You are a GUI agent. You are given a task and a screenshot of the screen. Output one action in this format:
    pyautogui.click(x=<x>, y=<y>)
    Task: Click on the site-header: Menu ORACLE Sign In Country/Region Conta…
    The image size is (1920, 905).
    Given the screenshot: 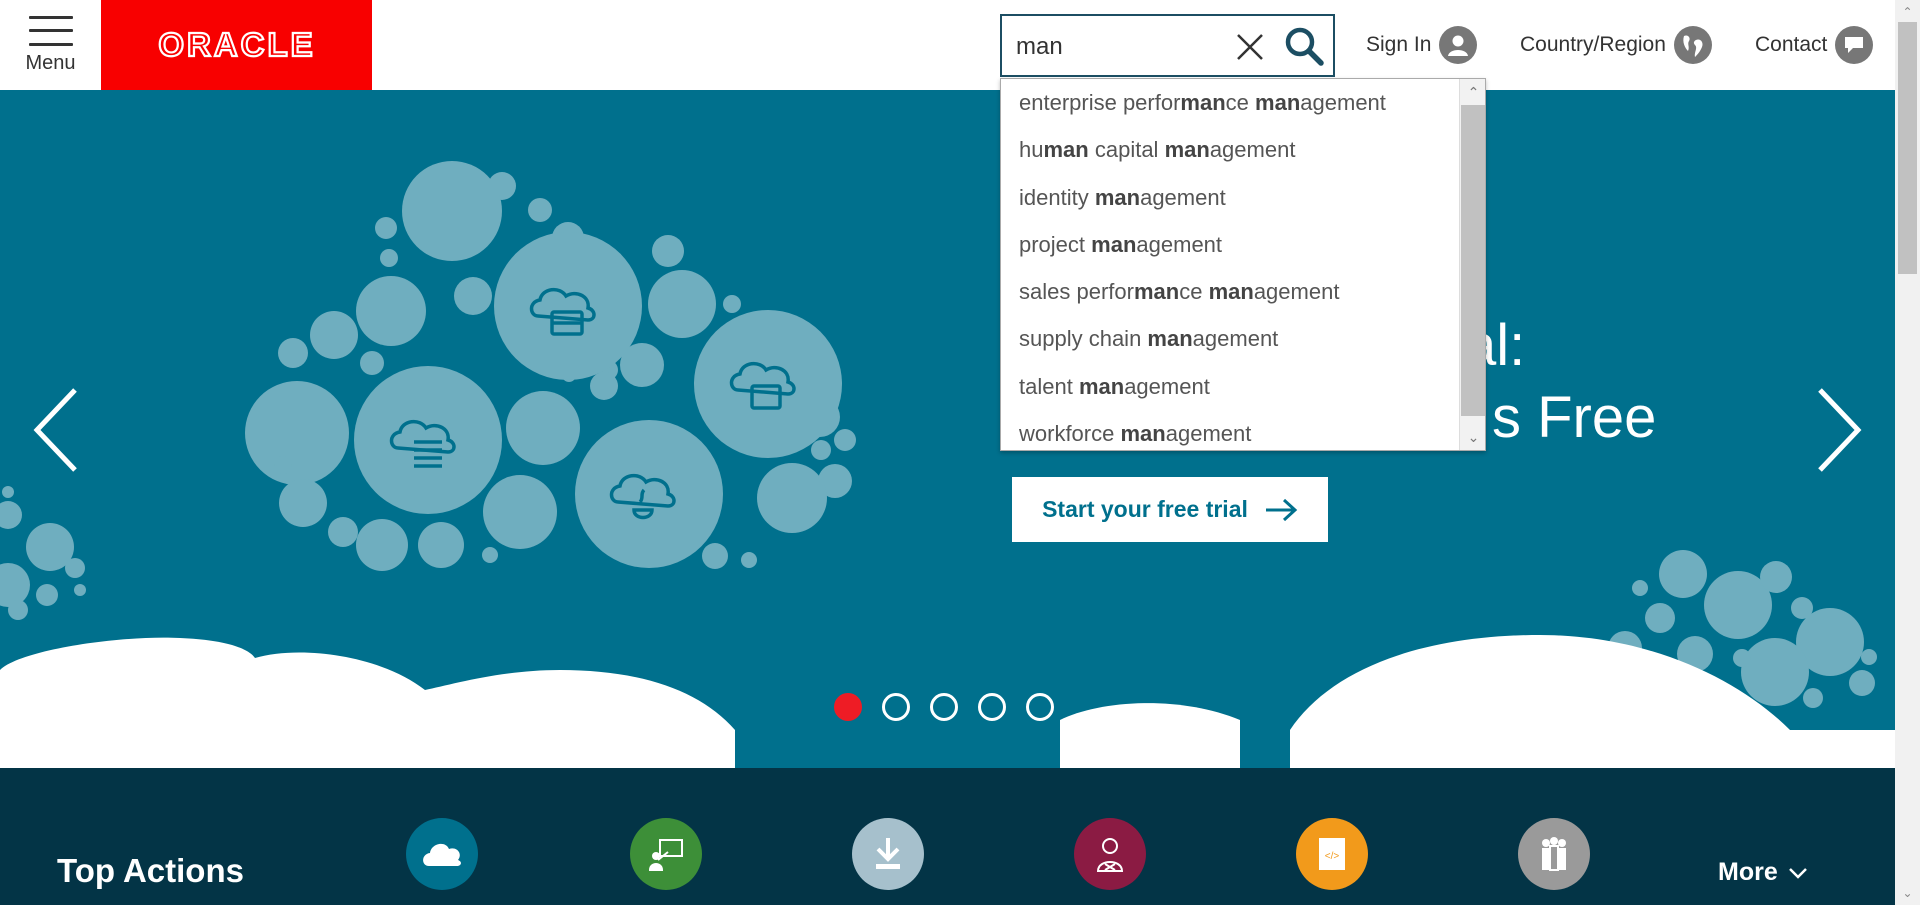 What is the action you would take?
    pyautogui.click(x=947, y=45)
    